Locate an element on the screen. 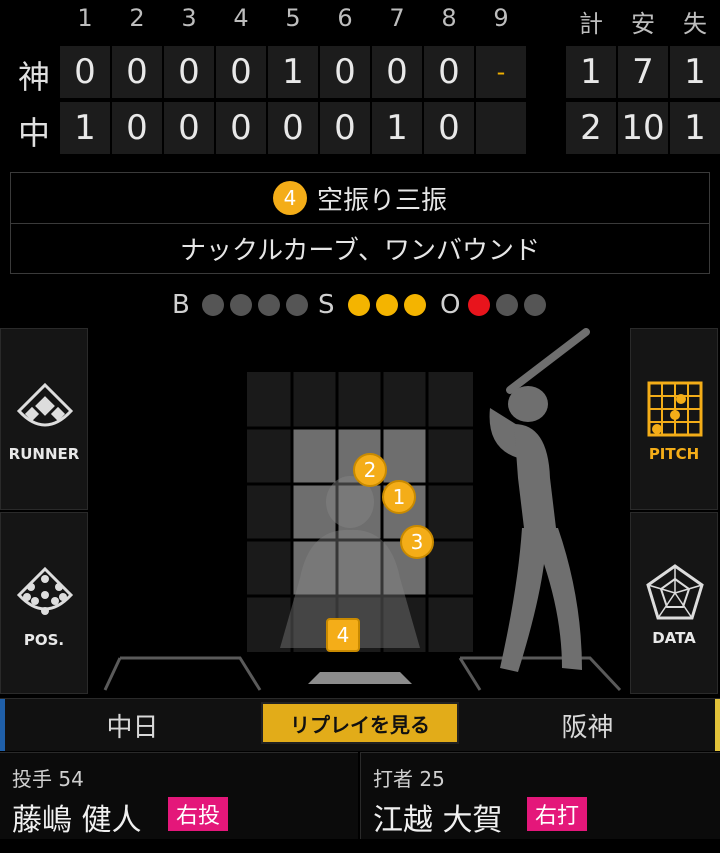 The width and height of the screenshot is (720, 853). runs-header: 計 is located at coordinates (591, 24).